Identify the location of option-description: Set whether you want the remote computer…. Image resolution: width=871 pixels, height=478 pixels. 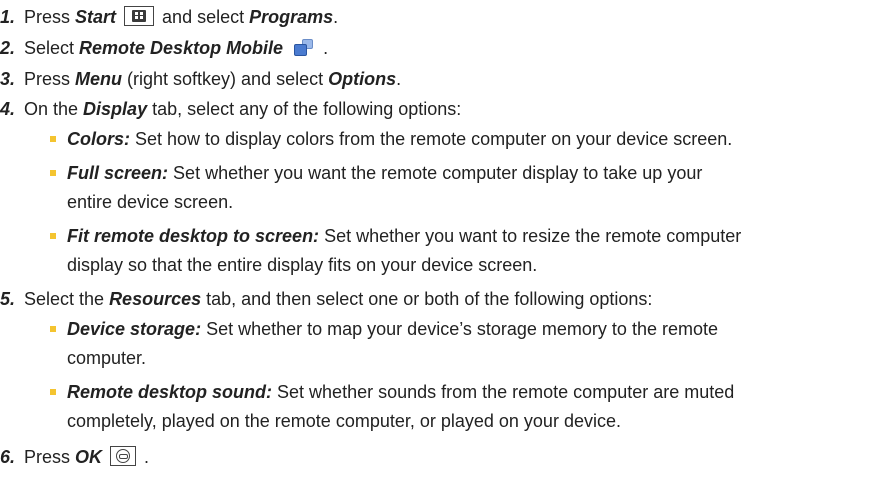
(438, 173).